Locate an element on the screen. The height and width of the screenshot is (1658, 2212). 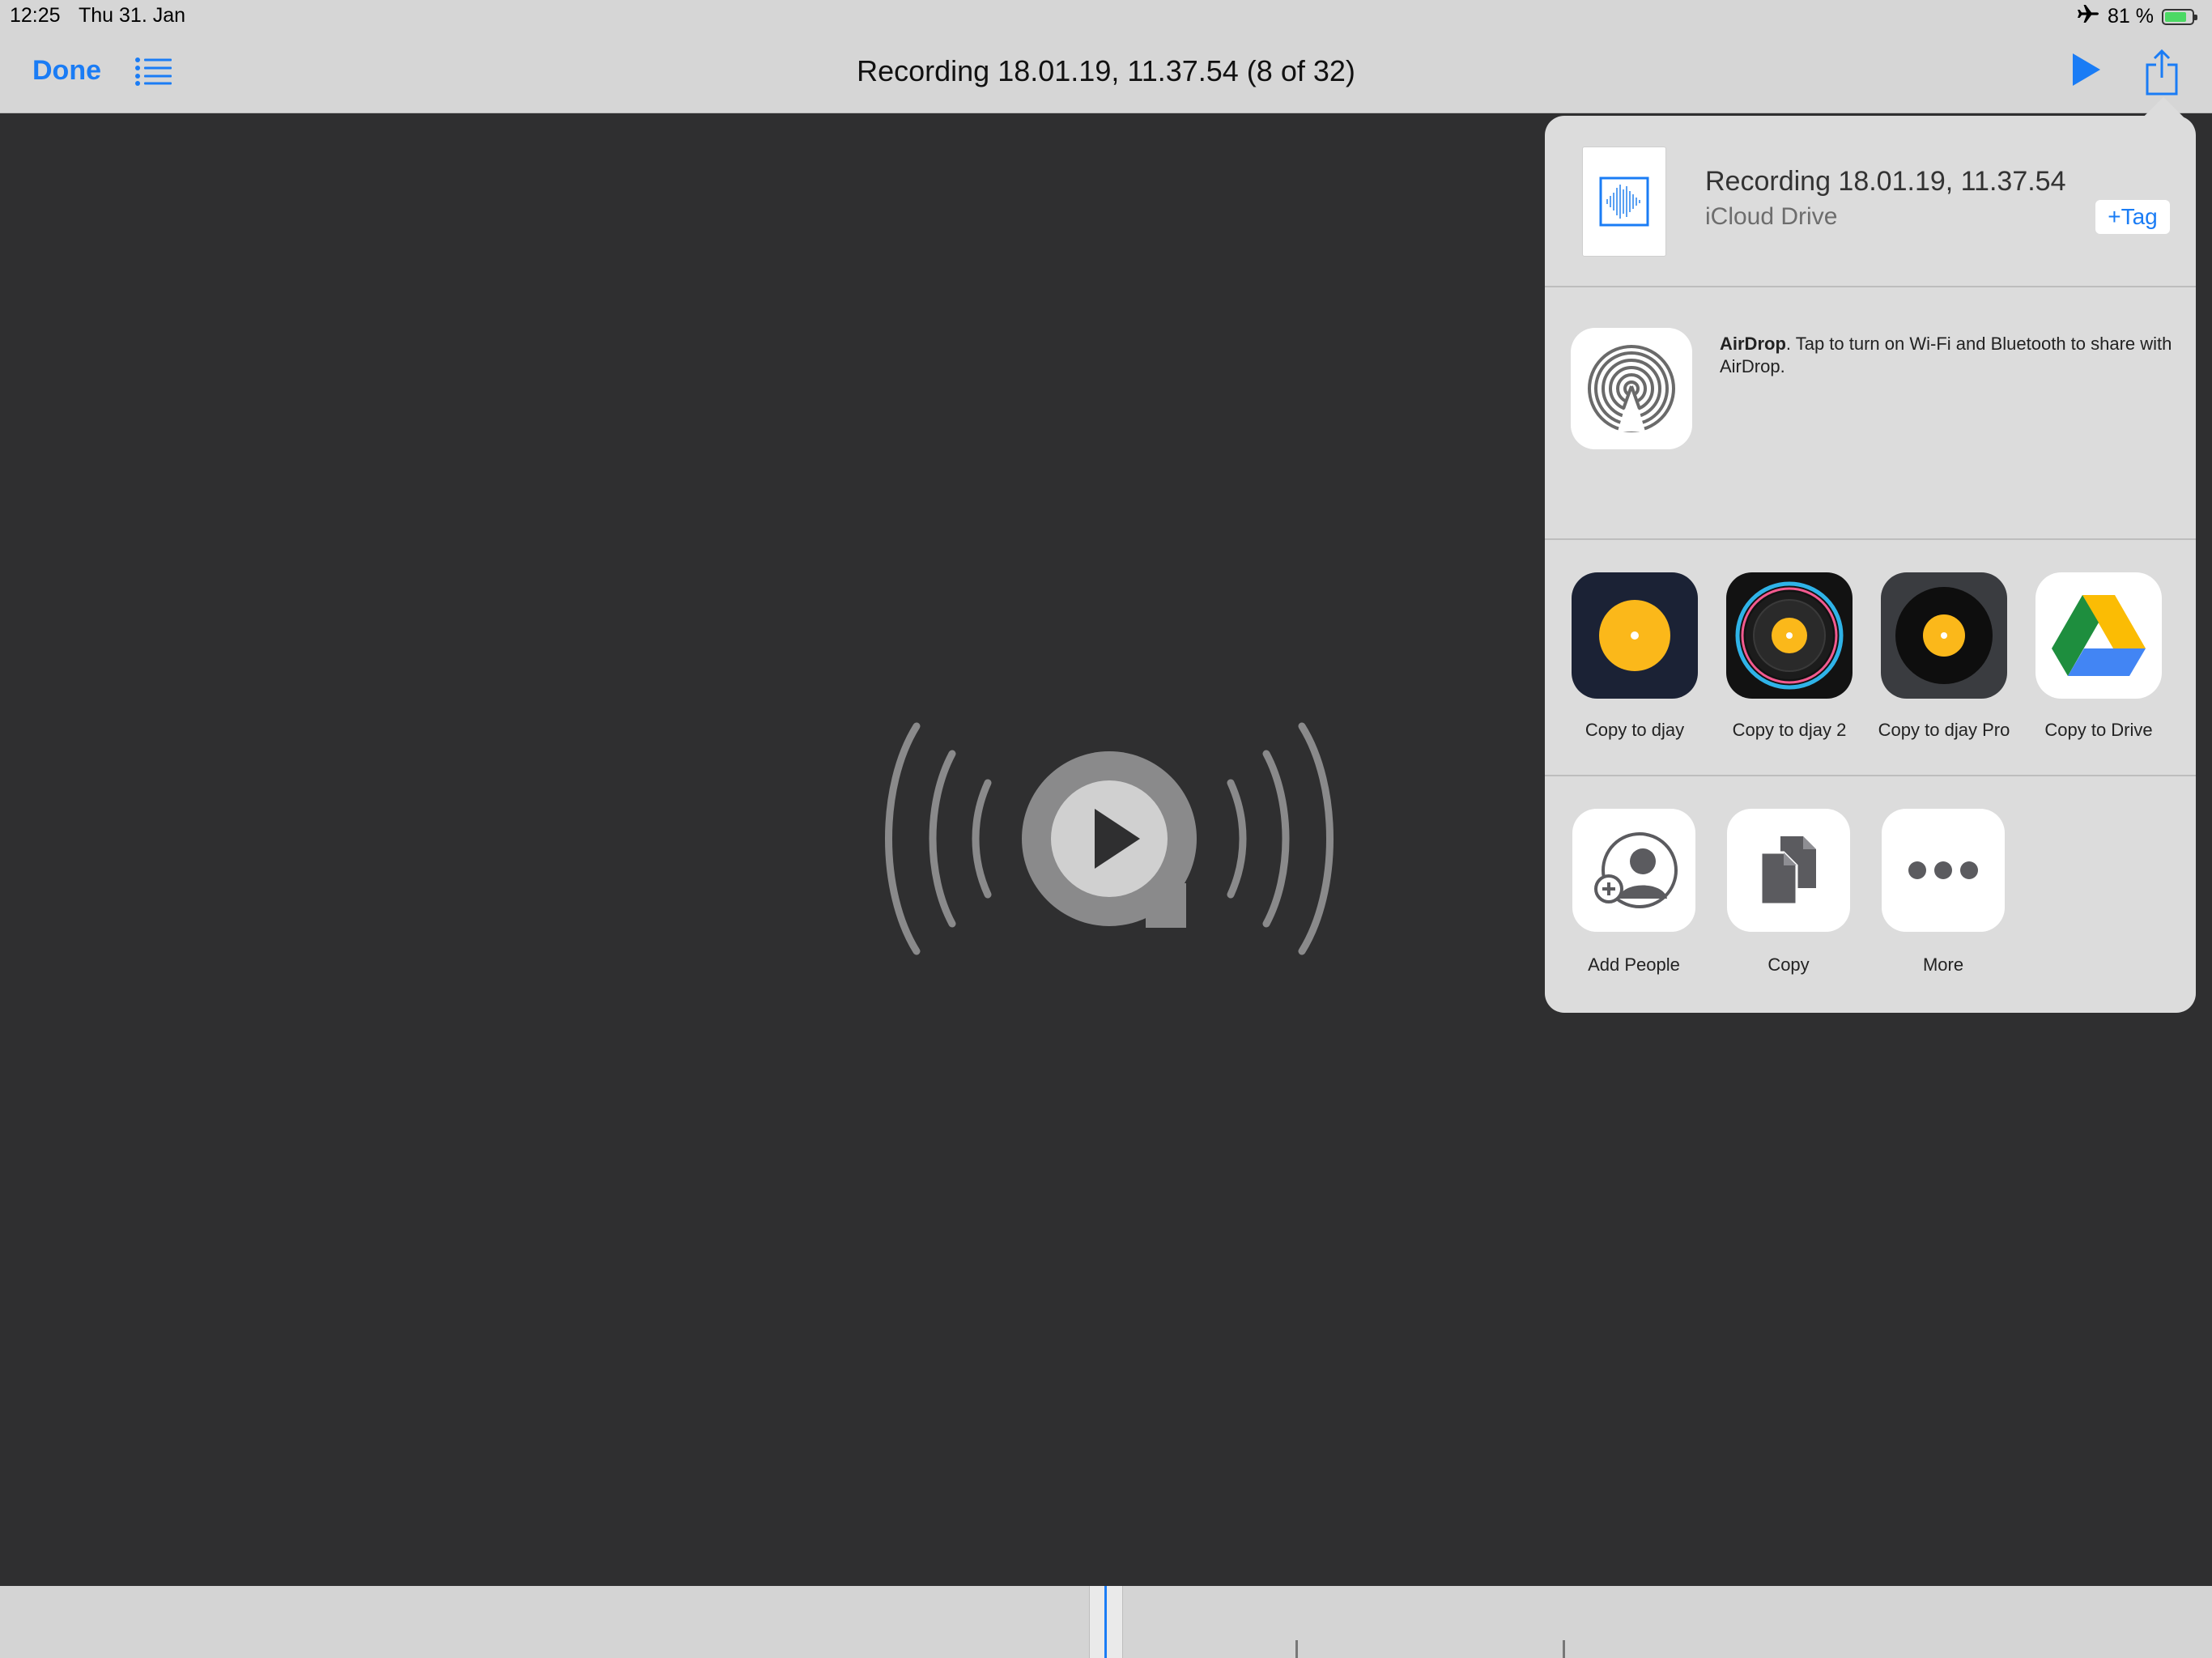
share-app-djay-pro: Copy to djay Pro is located at coordinates (1944, 656).